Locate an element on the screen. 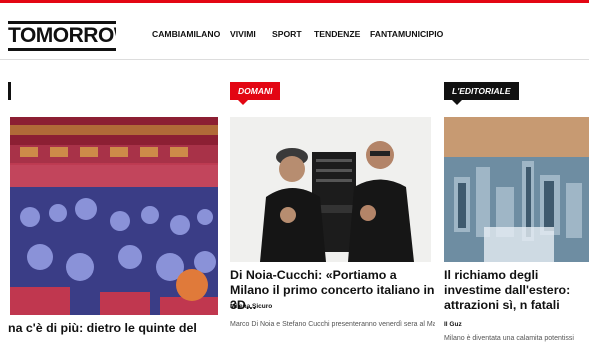 This screenshot has width=589, height=343. author-article-2: Milena Sicuro is located at coordinates (251, 306).